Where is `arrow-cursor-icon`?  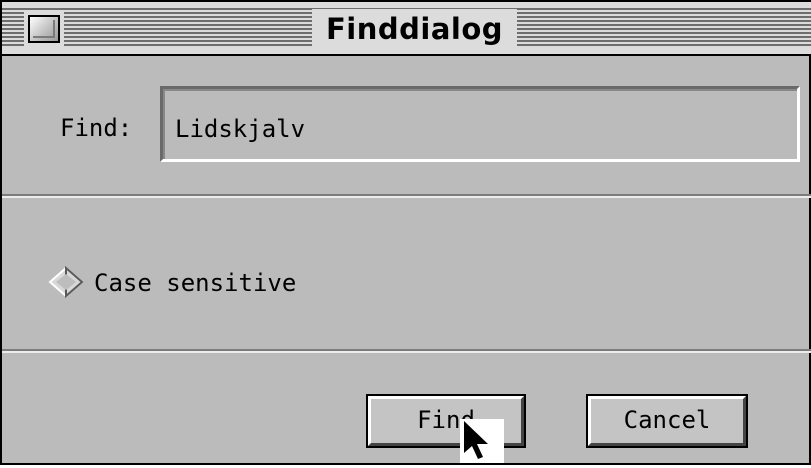
arrow-cursor-icon is located at coordinates (482, 441).